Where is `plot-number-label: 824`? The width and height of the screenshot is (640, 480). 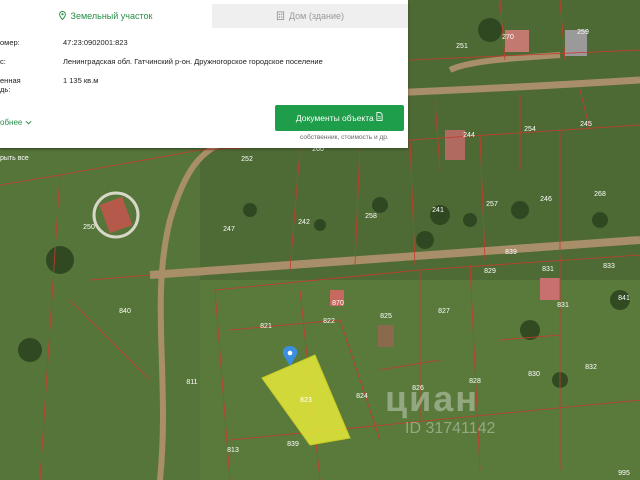 plot-number-label: 824 is located at coordinates (362, 396).